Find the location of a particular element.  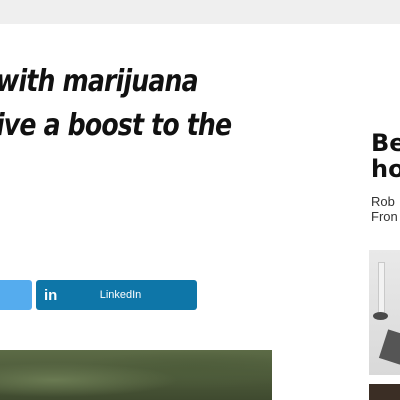

headline-line: ive a boost to the is located at coordinates (116, 125).